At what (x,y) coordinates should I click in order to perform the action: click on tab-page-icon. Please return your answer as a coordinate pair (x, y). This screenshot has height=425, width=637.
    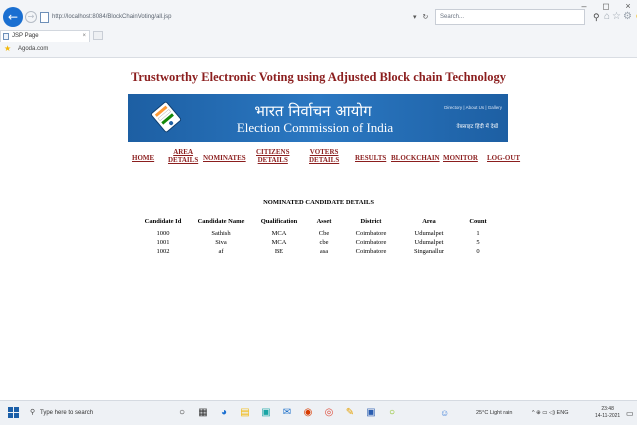
    Looking at the image, I should click on (6, 36).